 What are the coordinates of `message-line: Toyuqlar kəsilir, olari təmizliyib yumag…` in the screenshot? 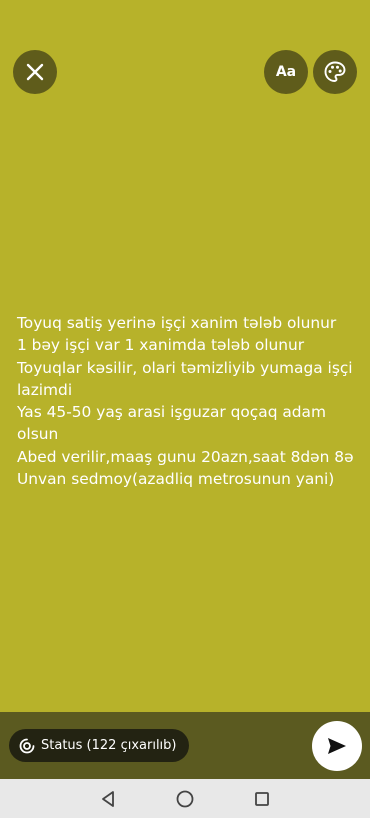 It's located at (185, 378).